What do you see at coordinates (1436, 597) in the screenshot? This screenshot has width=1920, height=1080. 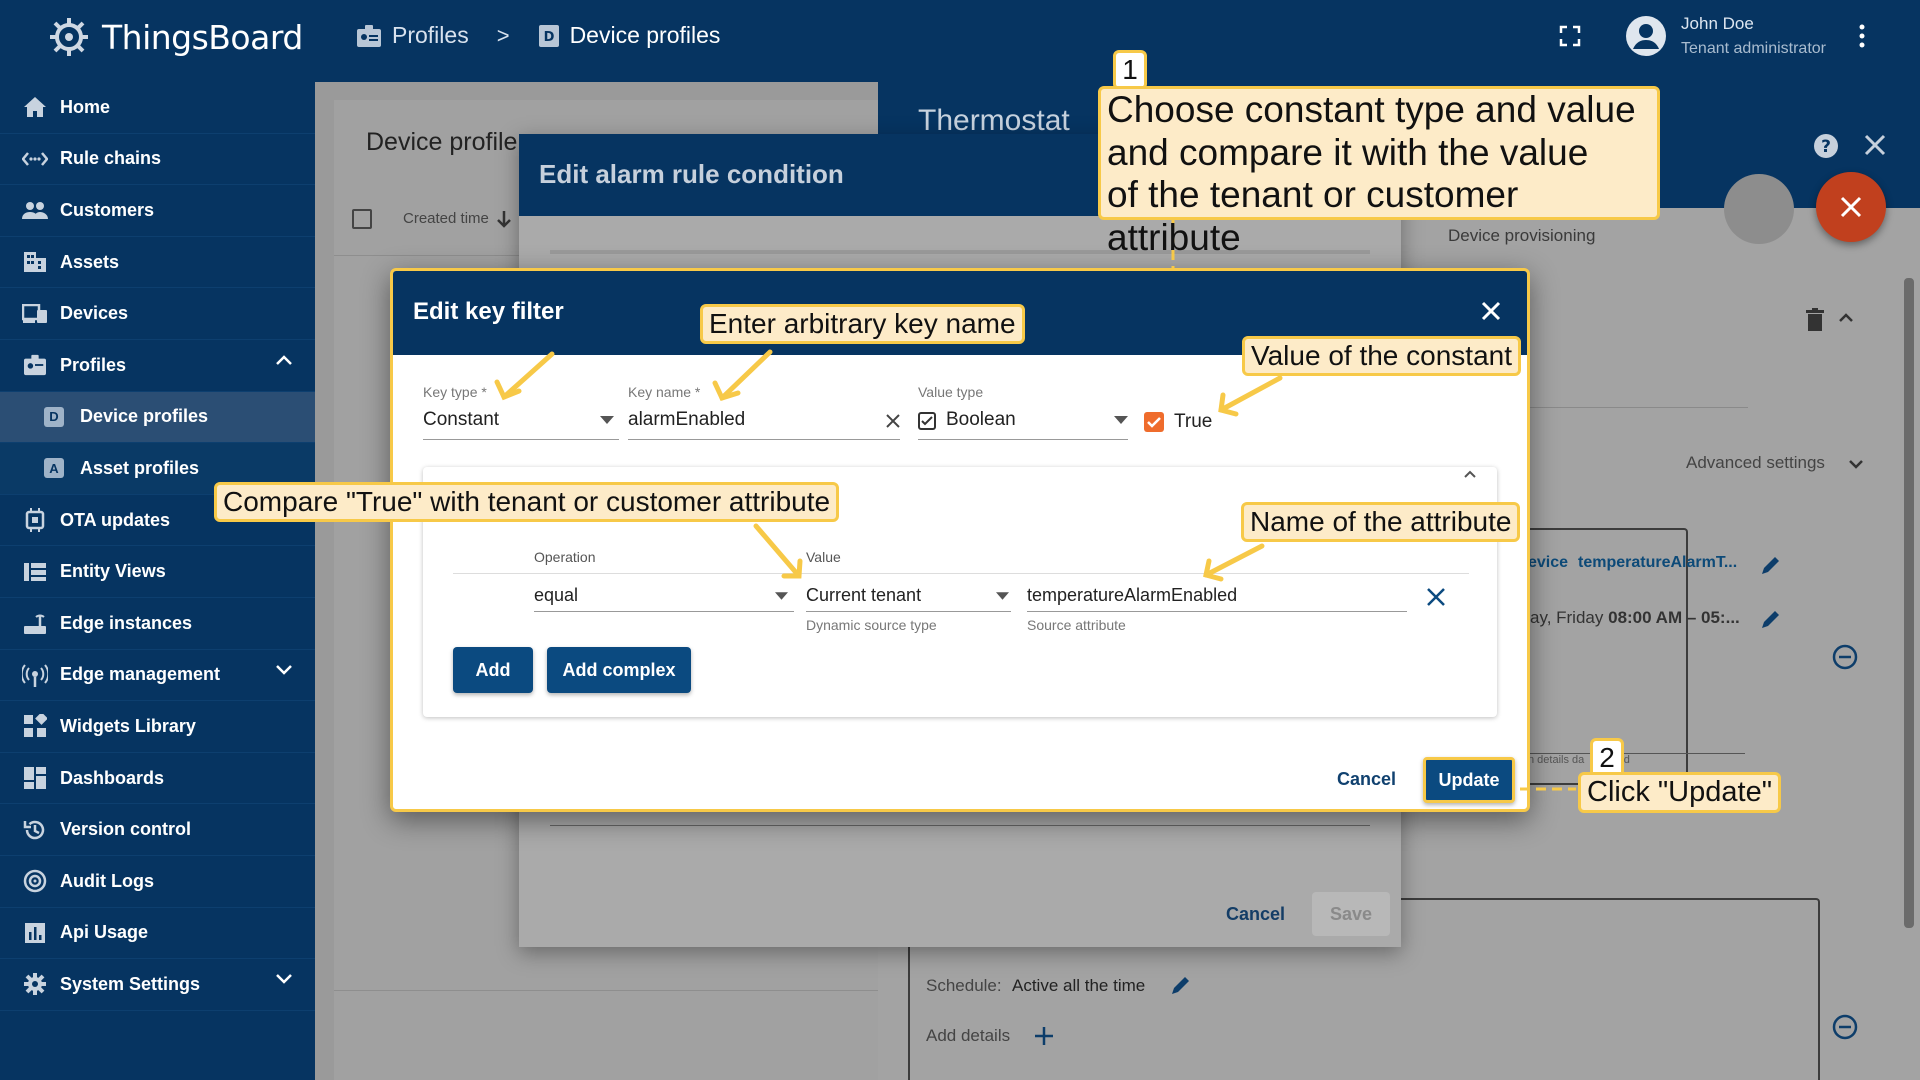 I see `remove-predicate-icon` at bounding box center [1436, 597].